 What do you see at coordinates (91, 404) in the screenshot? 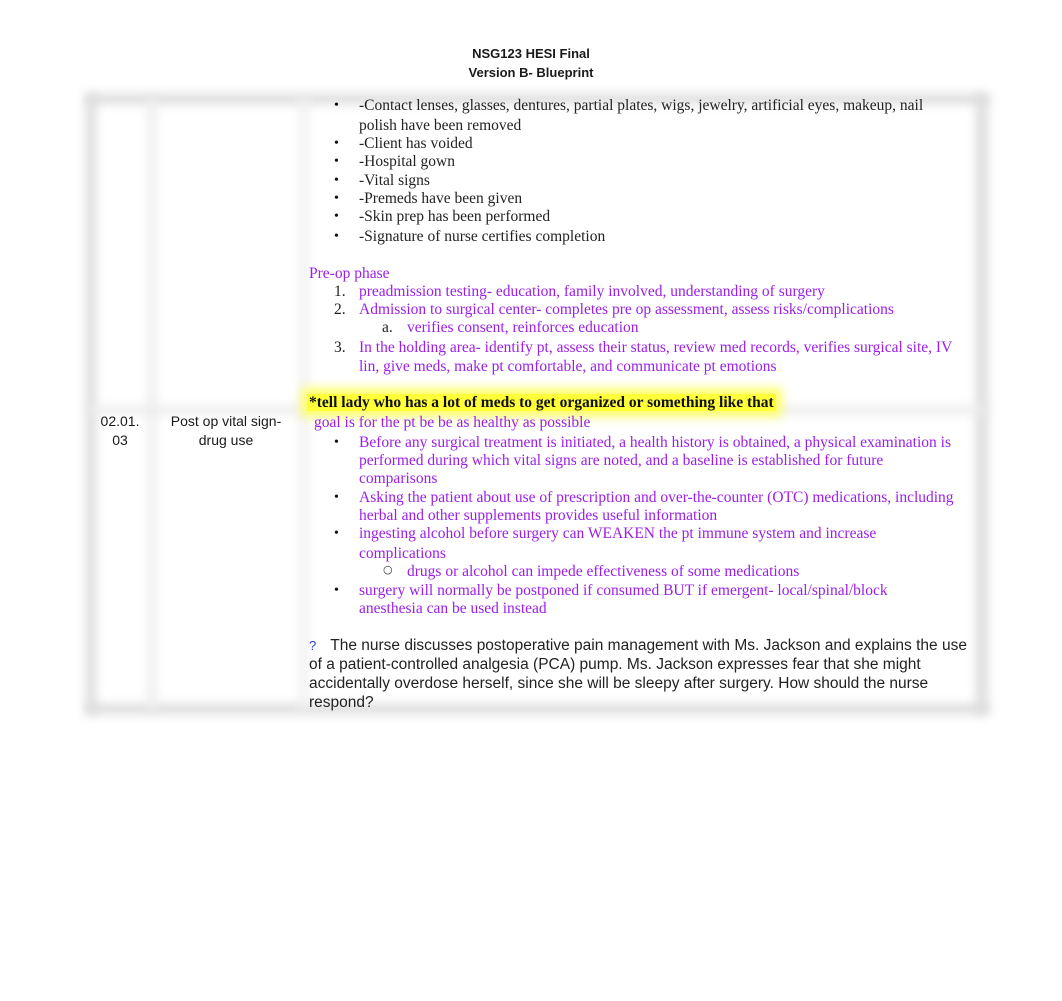
I see `table-border-left` at bounding box center [91, 404].